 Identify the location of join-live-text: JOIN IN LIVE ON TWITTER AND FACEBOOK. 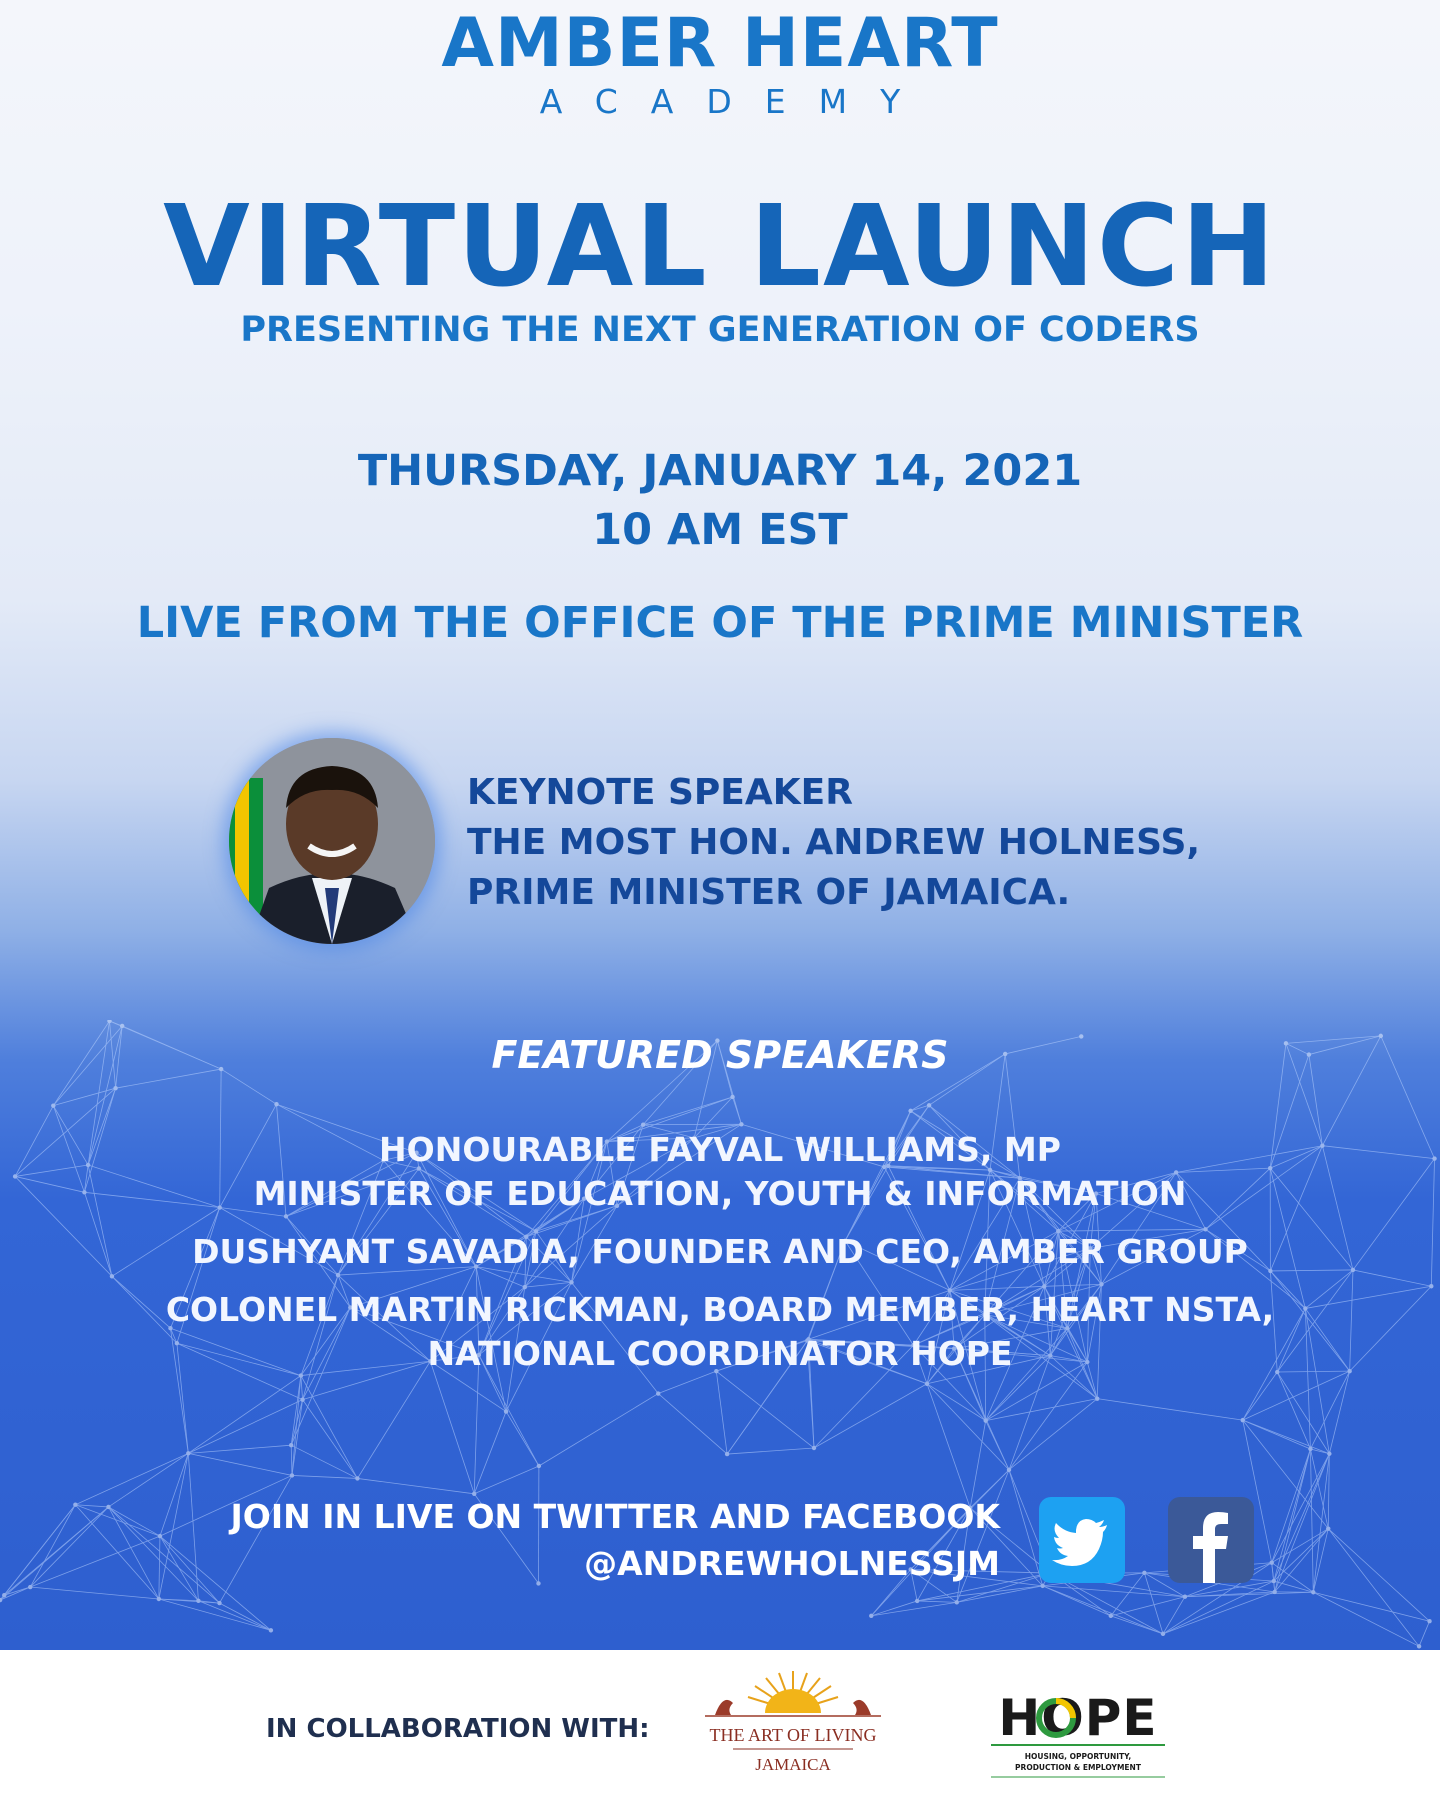
(615, 1516).